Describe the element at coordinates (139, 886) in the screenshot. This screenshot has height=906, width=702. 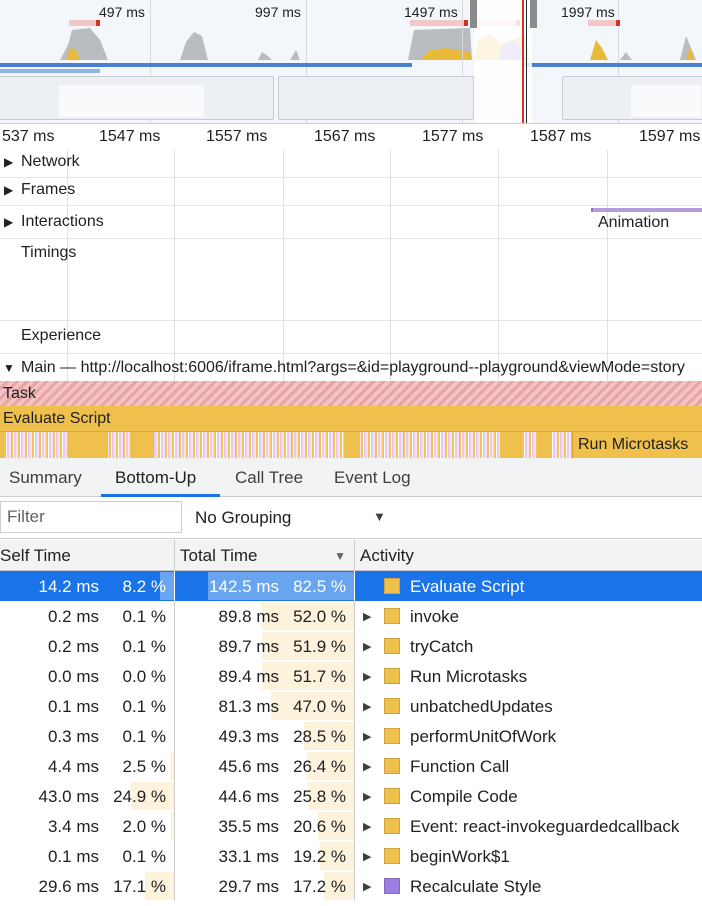
I see `self-time-percent: 17.1 %` at that location.